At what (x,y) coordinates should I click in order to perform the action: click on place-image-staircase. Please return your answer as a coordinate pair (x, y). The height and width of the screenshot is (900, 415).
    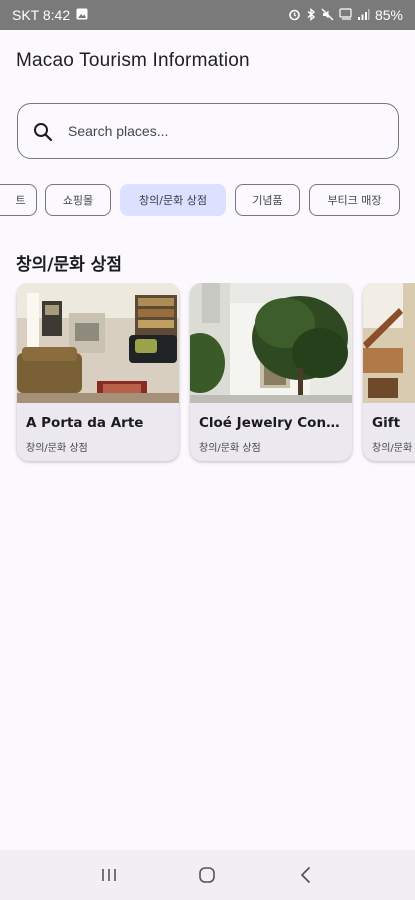
    Looking at the image, I should click on (389, 343).